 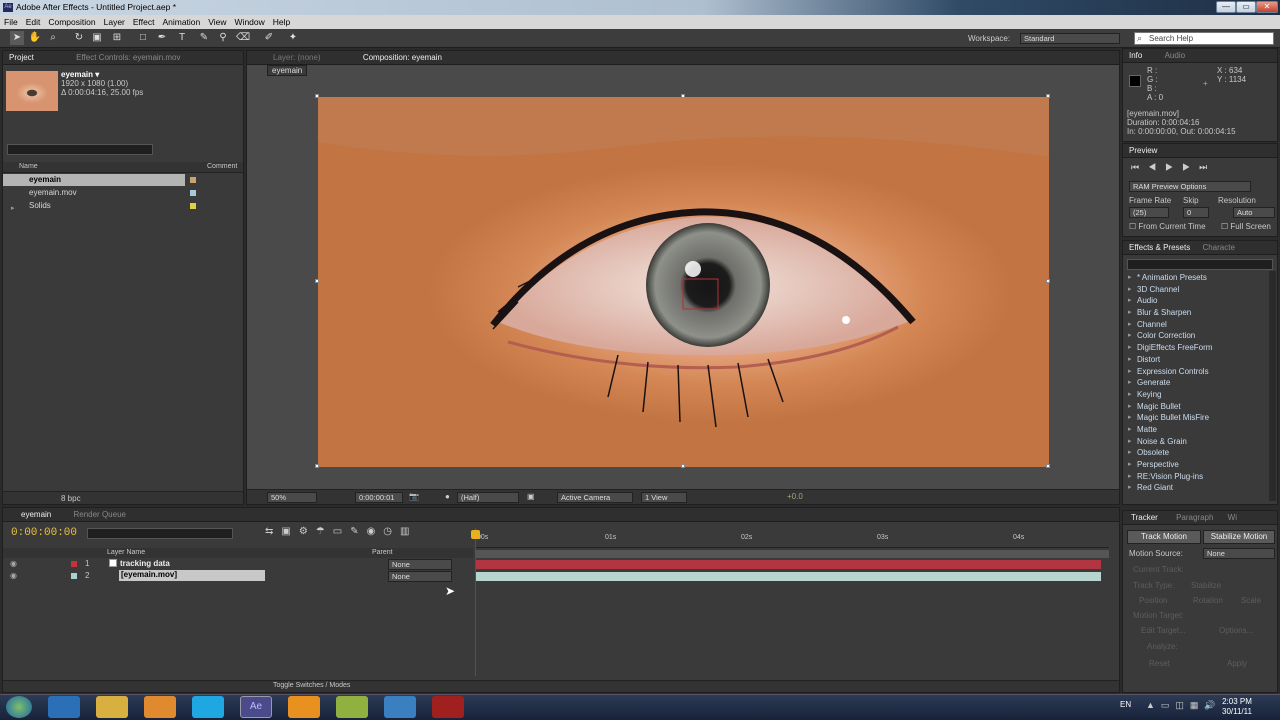 I want to click on layer-row: ◉ 2 [eyemain.mov] None, so click(x=238, y=576).